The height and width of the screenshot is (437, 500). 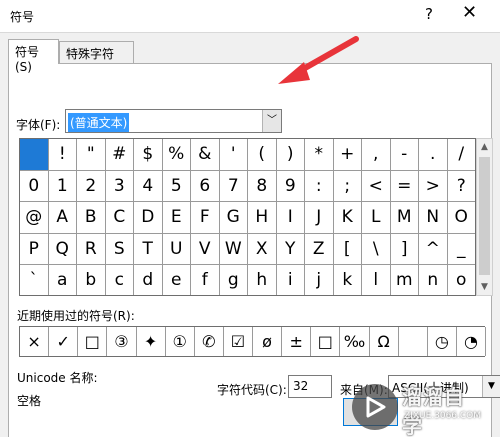 I want to click on symbol-grid-scrollbar: ▲ ▼, so click(x=484, y=217).